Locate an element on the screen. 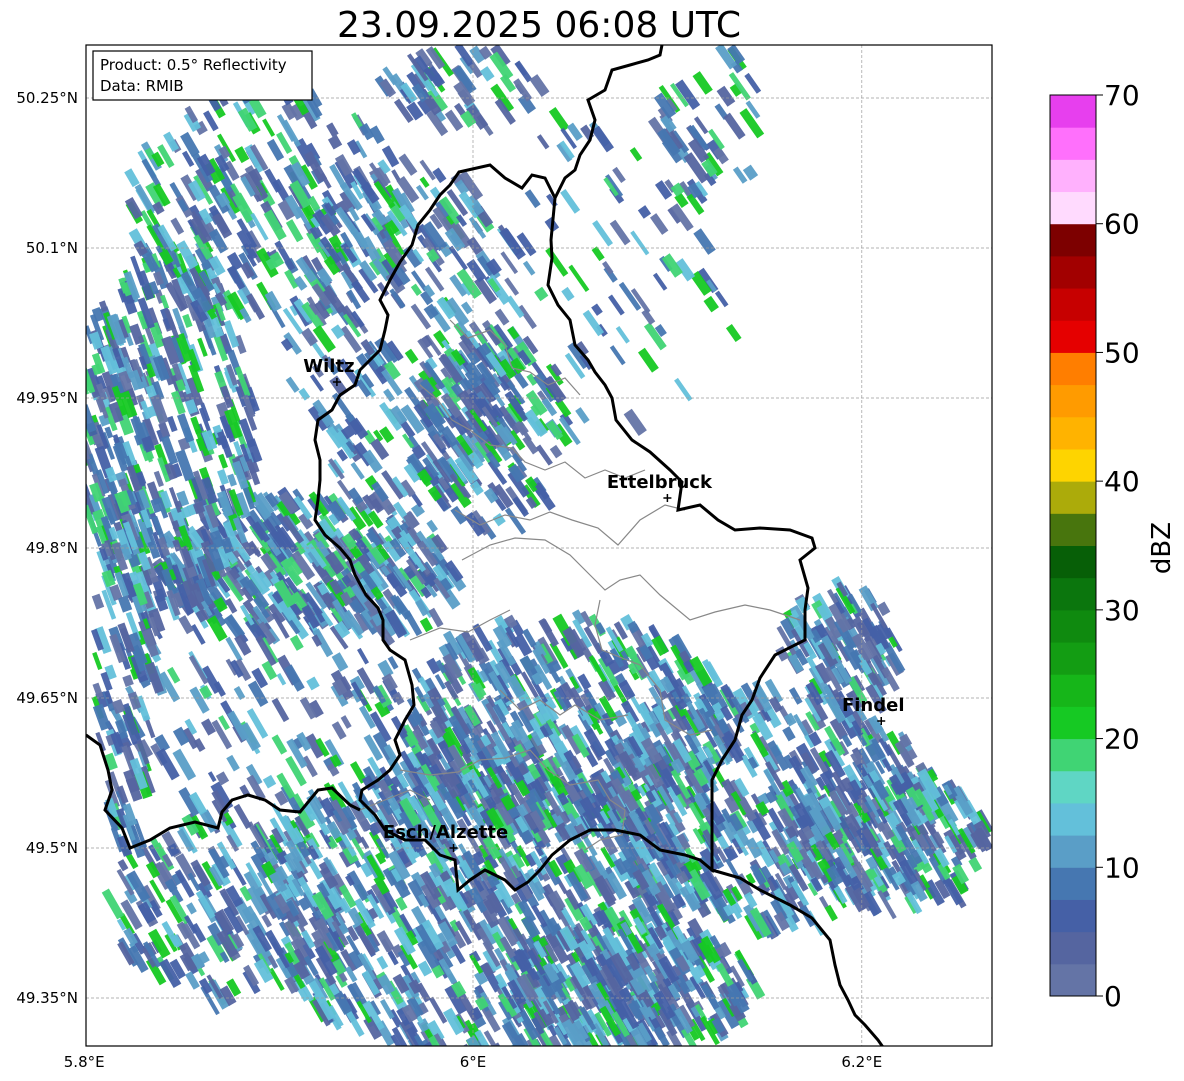 This screenshot has height=1081, width=1184. colorbar: 0 10 20 30 40 50 60 70 dBZ is located at coordinates (1113, 546).